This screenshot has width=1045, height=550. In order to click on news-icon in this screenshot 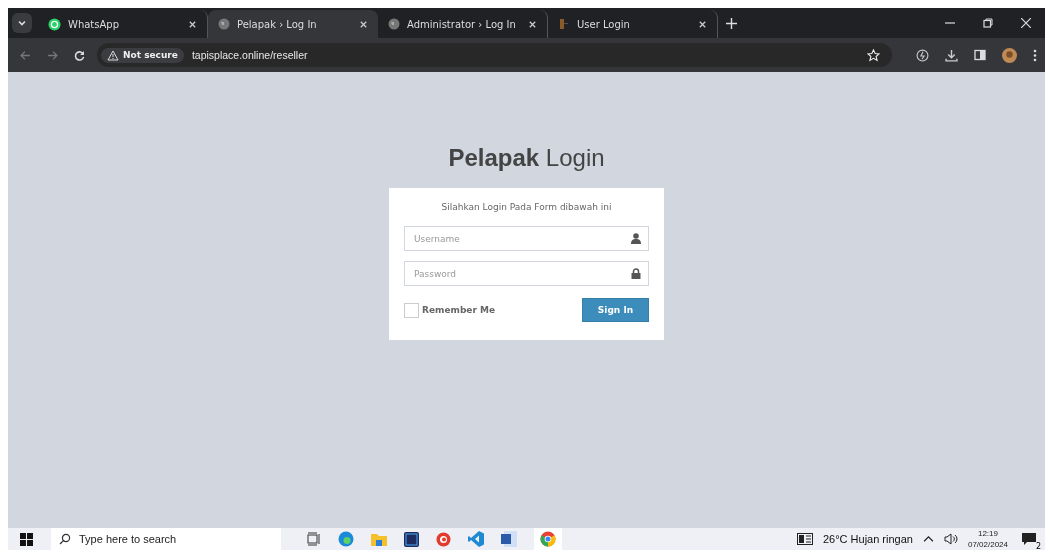, I will do `click(804, 539)`.